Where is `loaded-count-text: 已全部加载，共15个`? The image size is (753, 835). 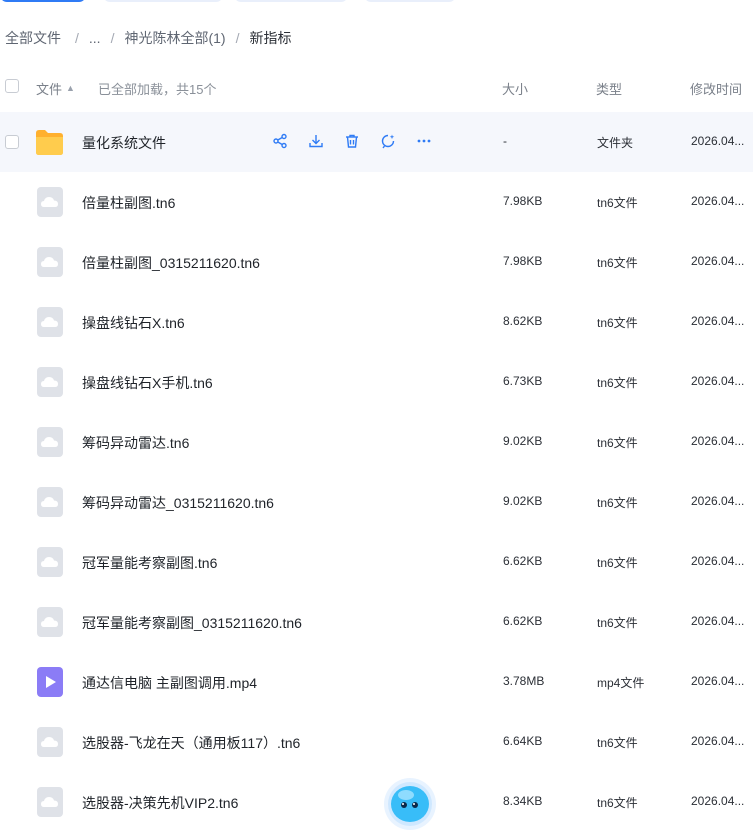 loaded-count-text: 已全部加载，共15个 is located at coordinates (157, 89).